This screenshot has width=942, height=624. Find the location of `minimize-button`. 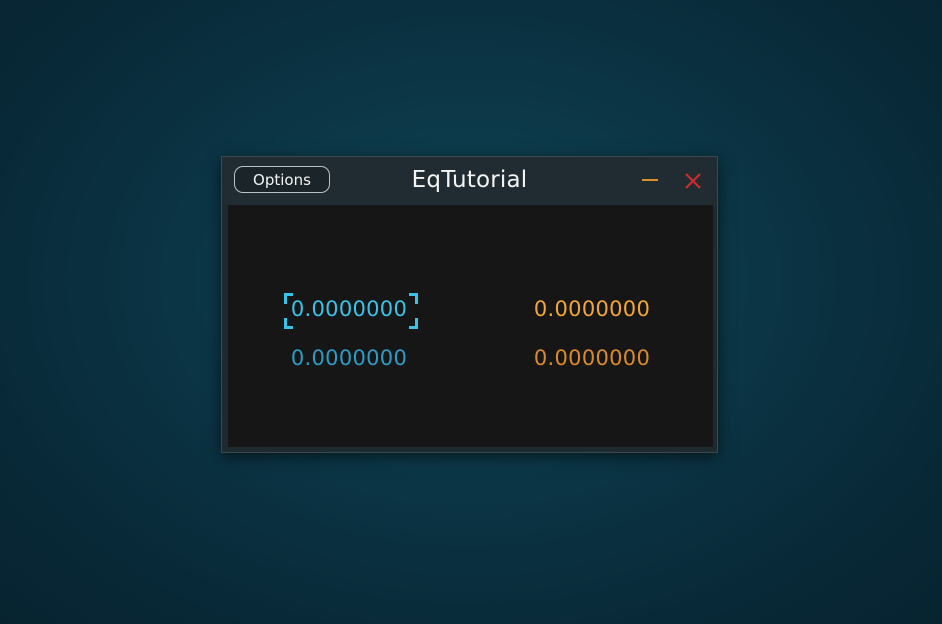

minimize-button is located at coordinates (651, 181).